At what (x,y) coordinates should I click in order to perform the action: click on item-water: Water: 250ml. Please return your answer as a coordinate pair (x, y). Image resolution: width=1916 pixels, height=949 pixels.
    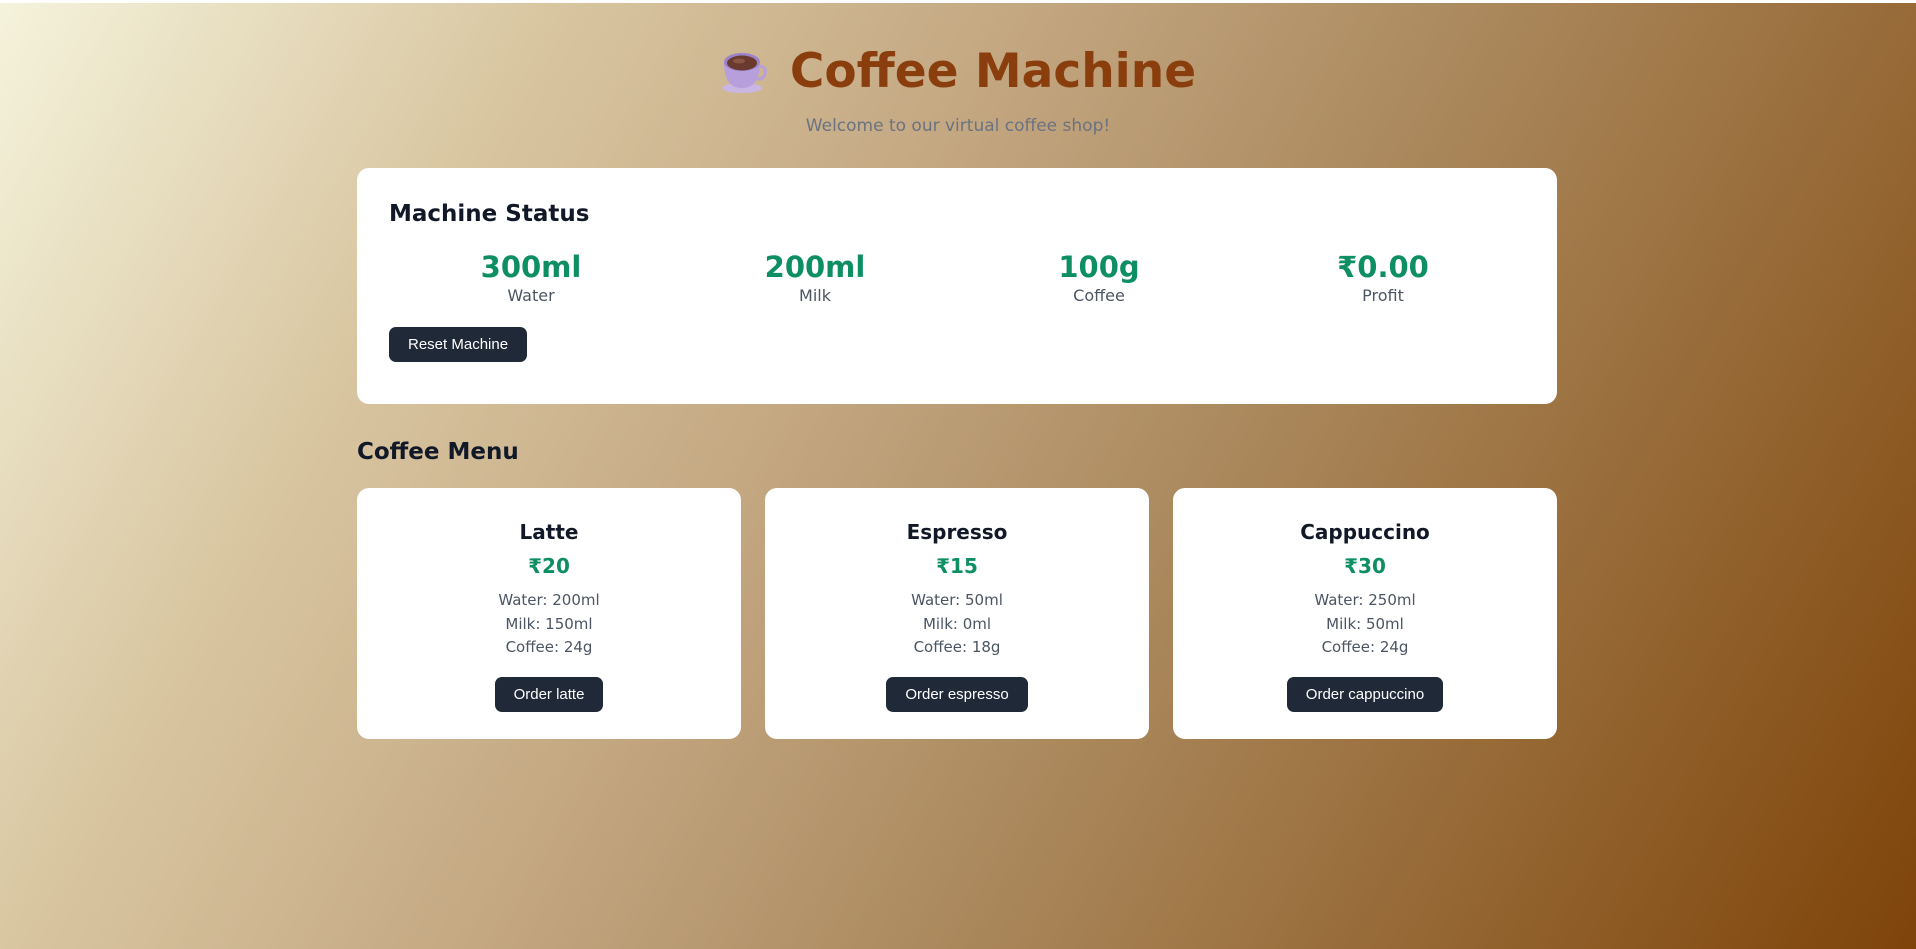
    Looking at the image, I should click on (1365, 600).